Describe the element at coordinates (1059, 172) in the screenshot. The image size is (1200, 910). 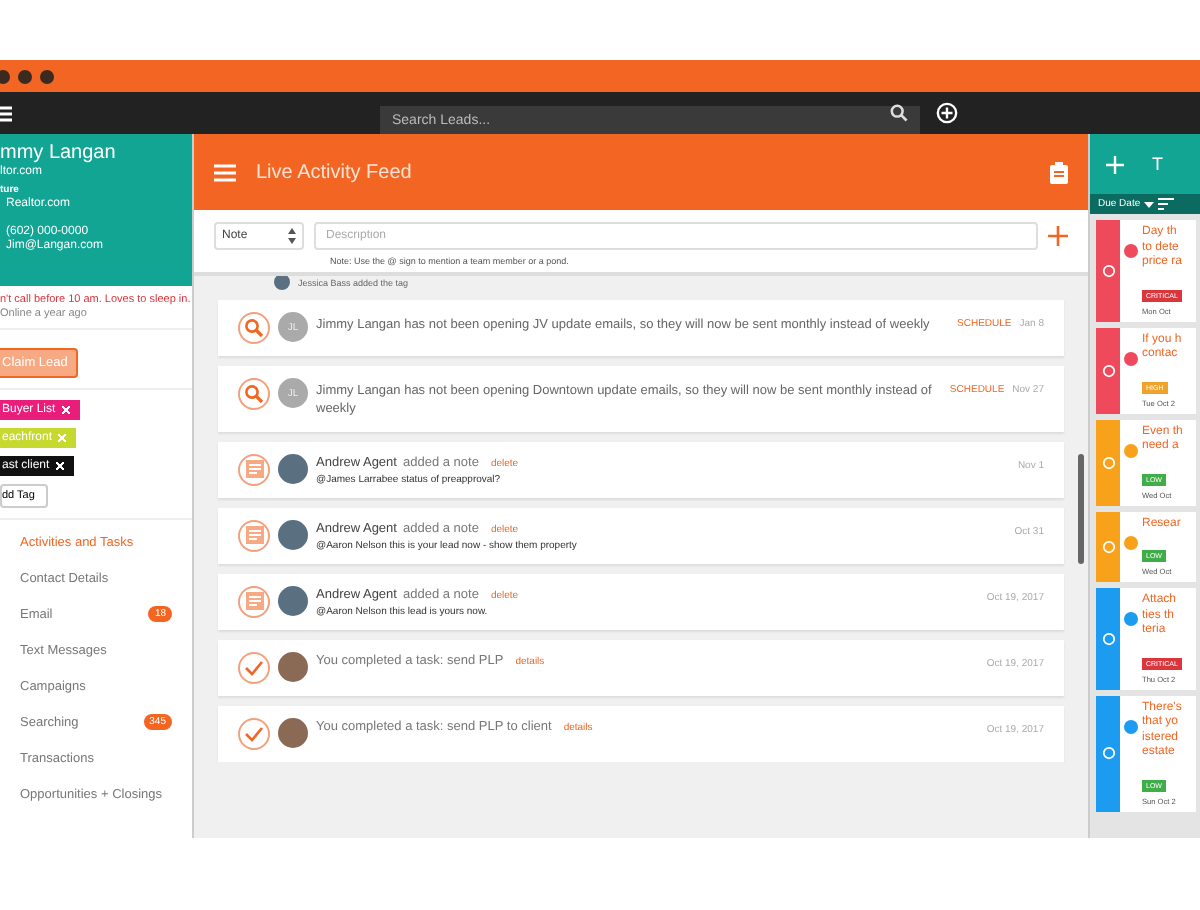
I see `clipboard-icon` at that location.